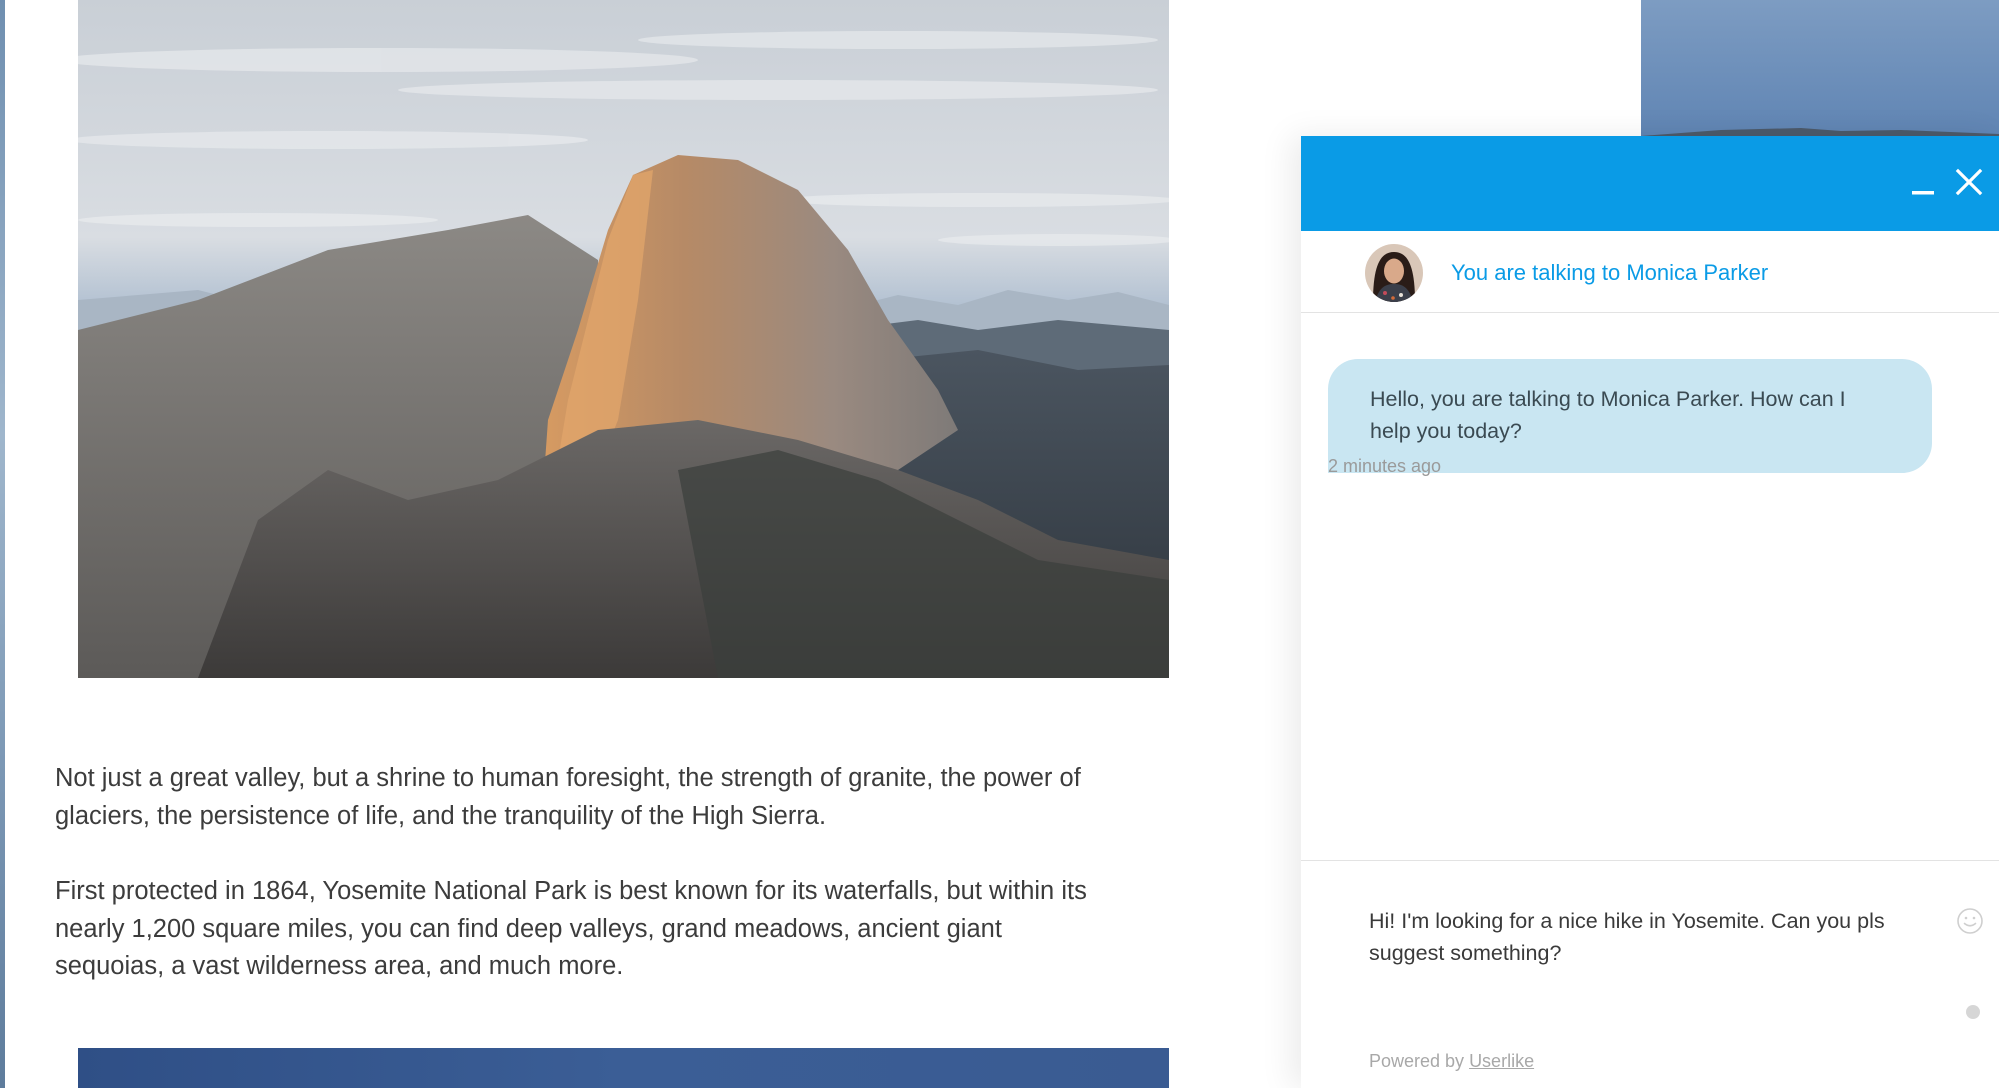 The width and height of the screenshot is (1999, 1088). I want to click on close-button, so click(1969, 182).